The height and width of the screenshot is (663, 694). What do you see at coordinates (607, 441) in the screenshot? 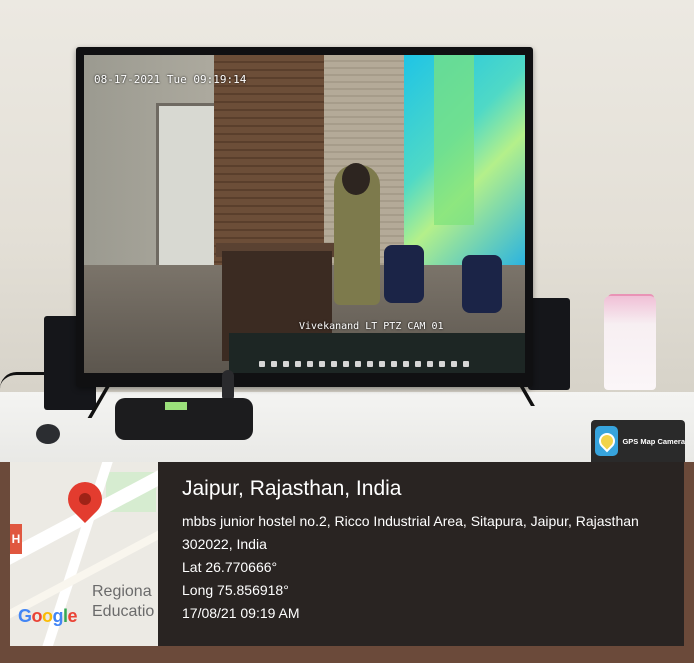
I see `gps-map-camera-icon` at bounding box center [607, 441].